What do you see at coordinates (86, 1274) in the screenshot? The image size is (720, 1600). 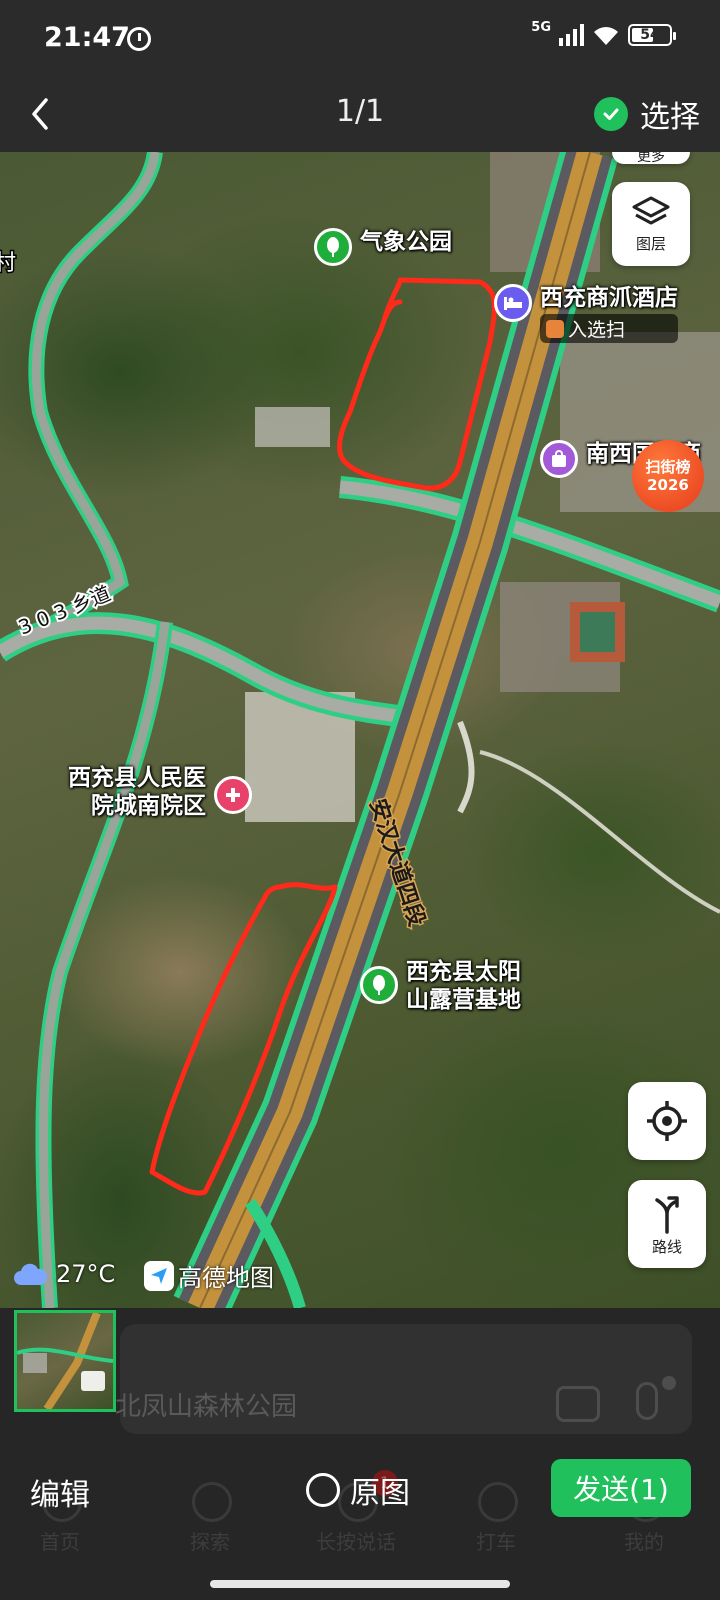 I see `temperature-text: 27°C` at bounding box center [86, 1274].